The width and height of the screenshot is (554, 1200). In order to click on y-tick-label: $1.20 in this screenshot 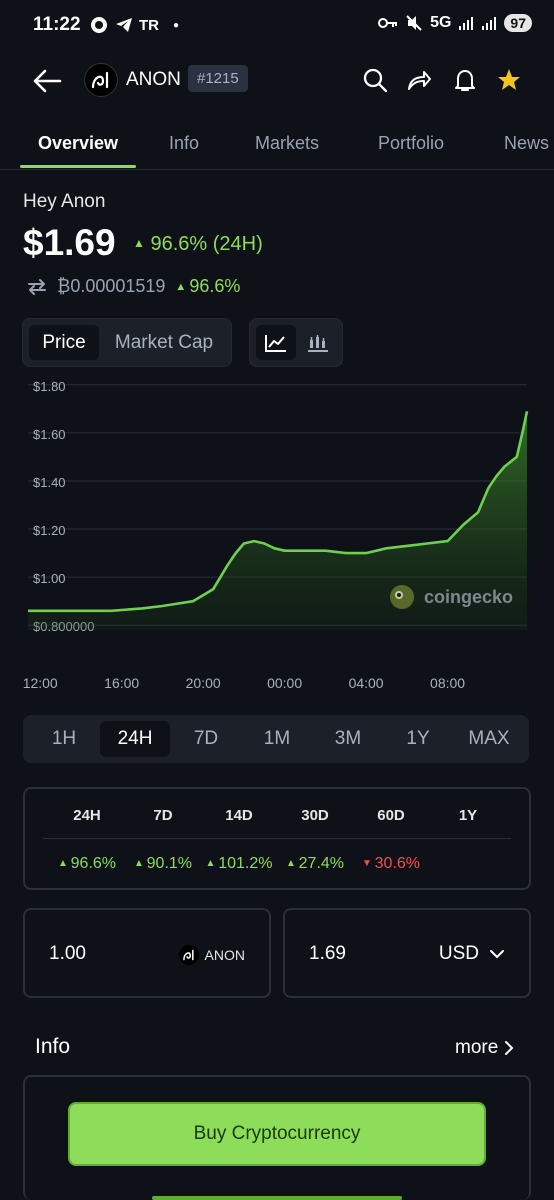, I will do `click(49, 530)`.